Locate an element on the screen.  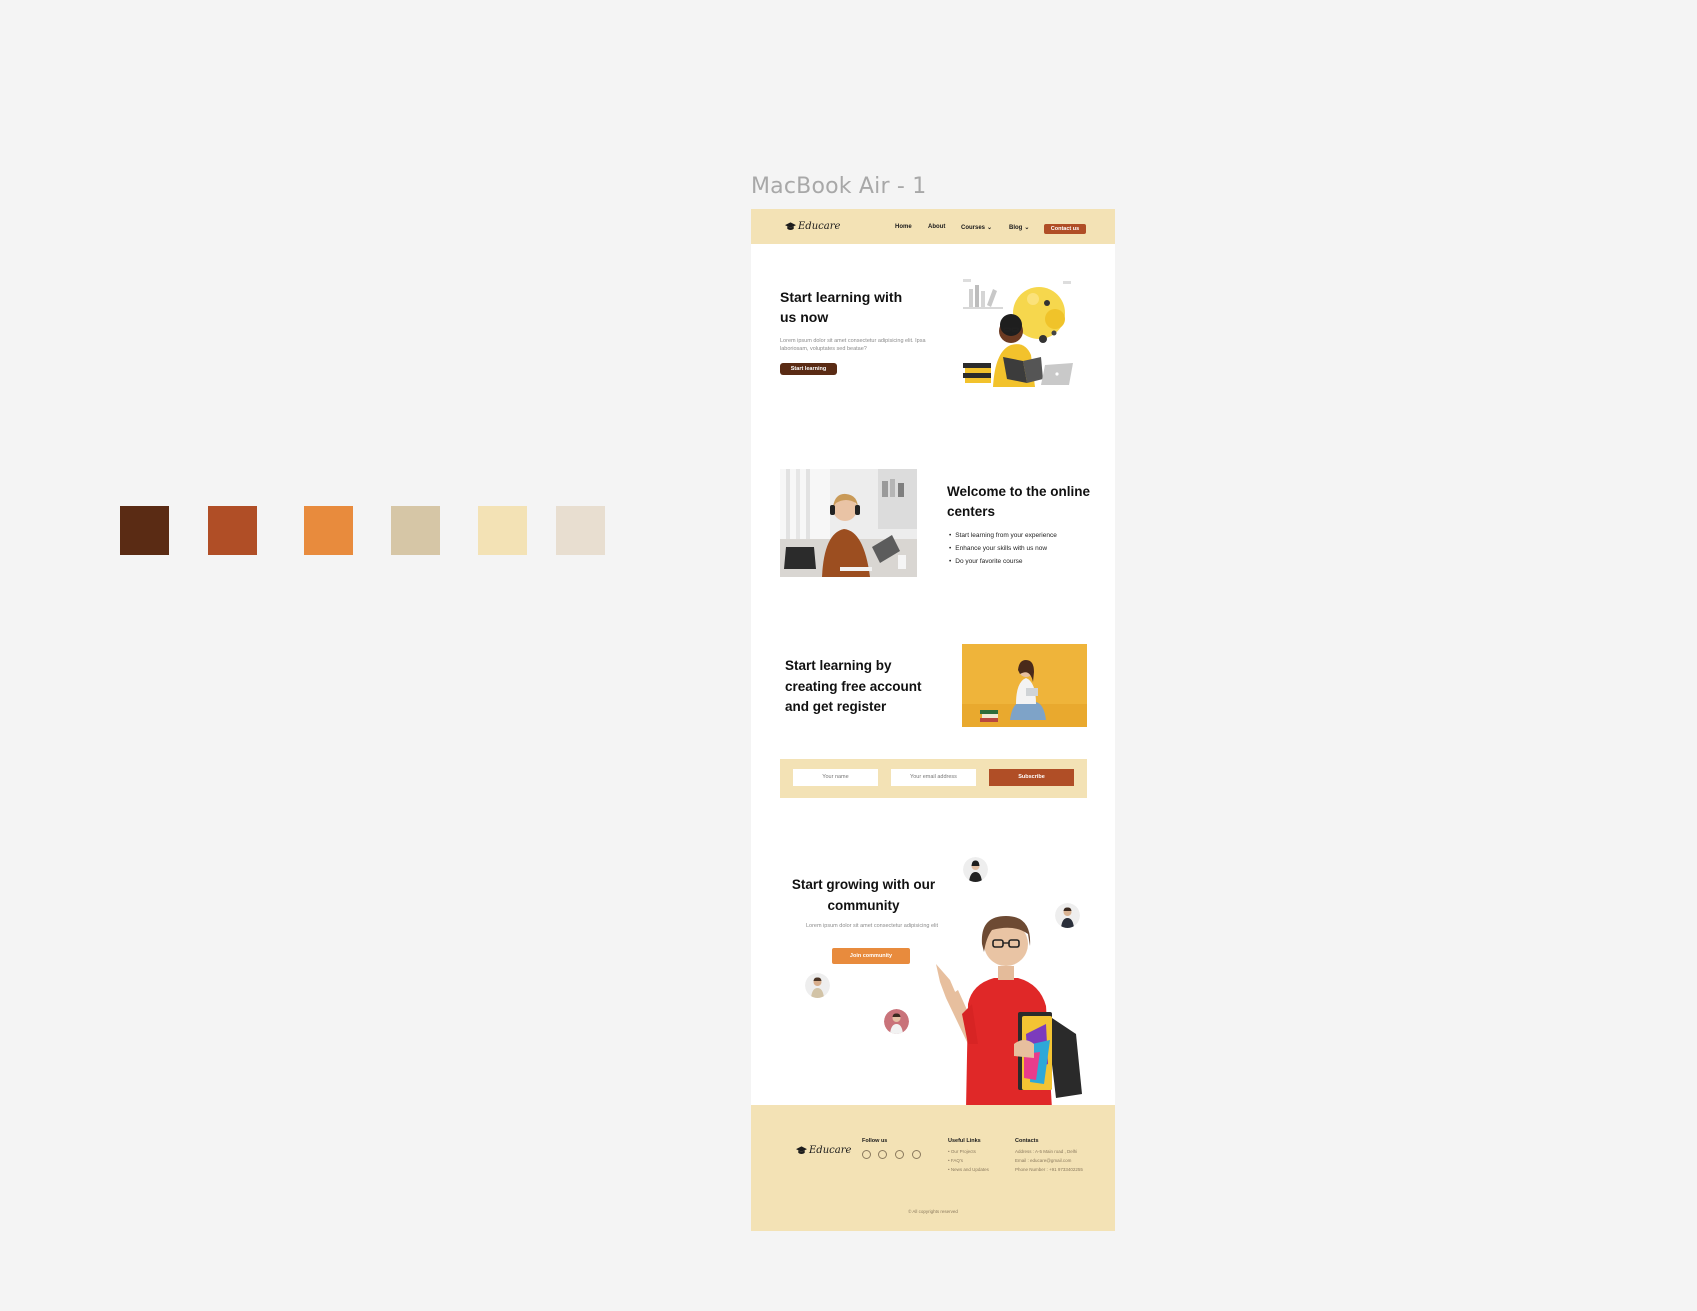
useful-links-heading: Useful Links is located at coordinates (964, 1141).